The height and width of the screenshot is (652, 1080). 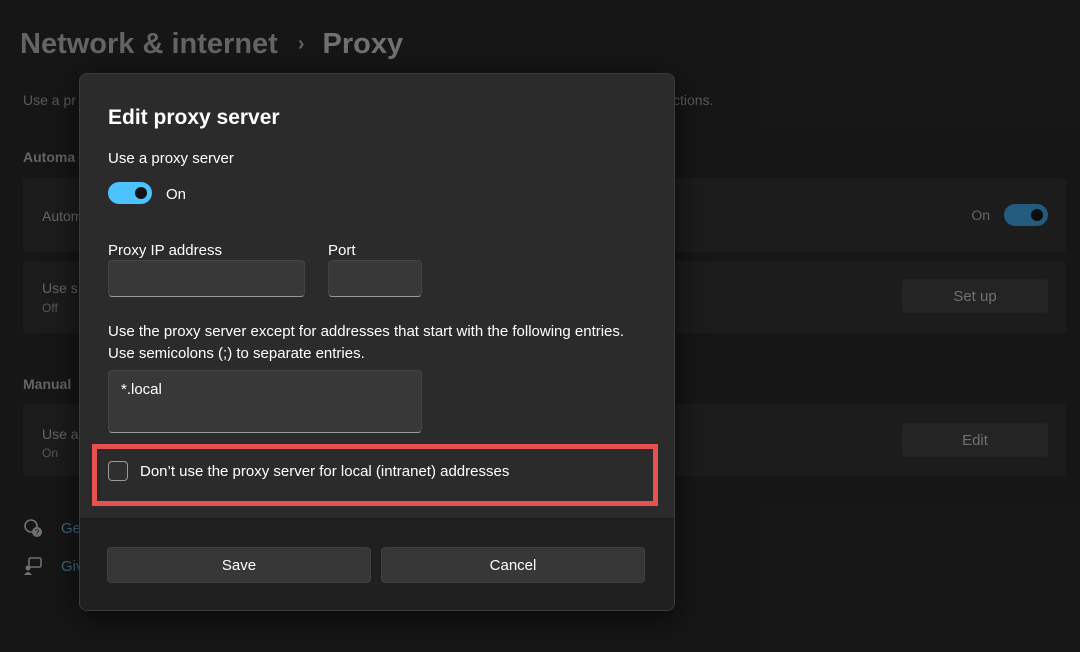 I want to click on use-proxy-toggle-state: On, so click(x=176, y=194).